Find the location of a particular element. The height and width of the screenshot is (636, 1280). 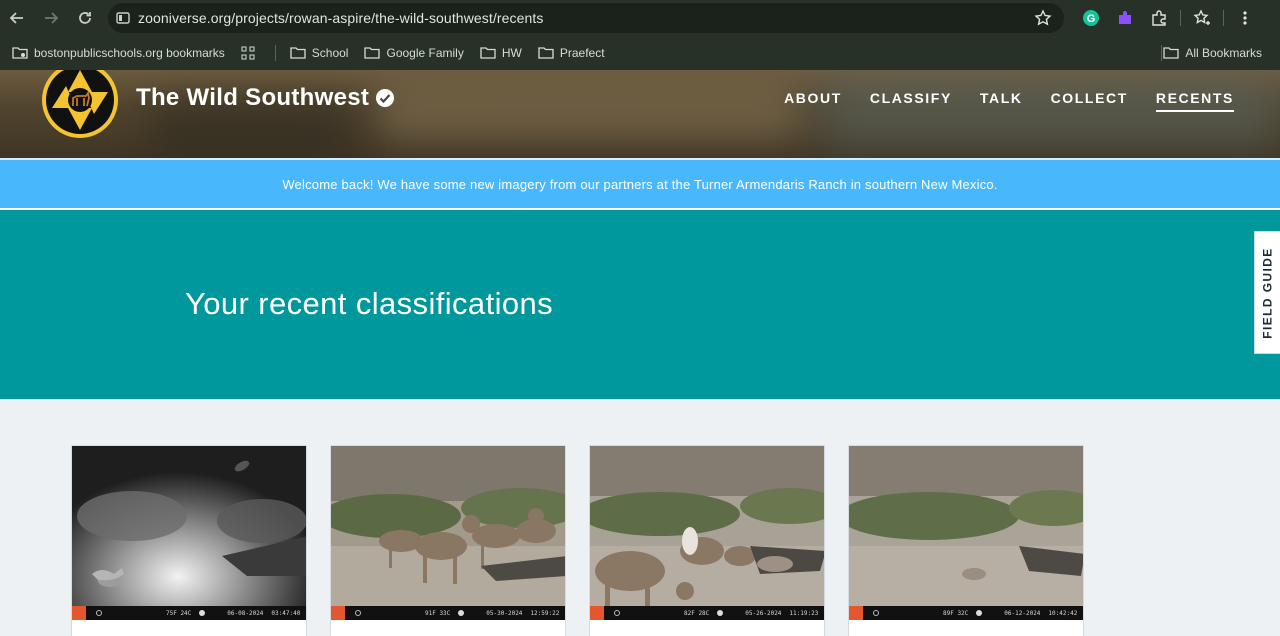

bookmark-folder-managed: bostonpublicschools.org bookmarks is located at coordinates (118, 53).